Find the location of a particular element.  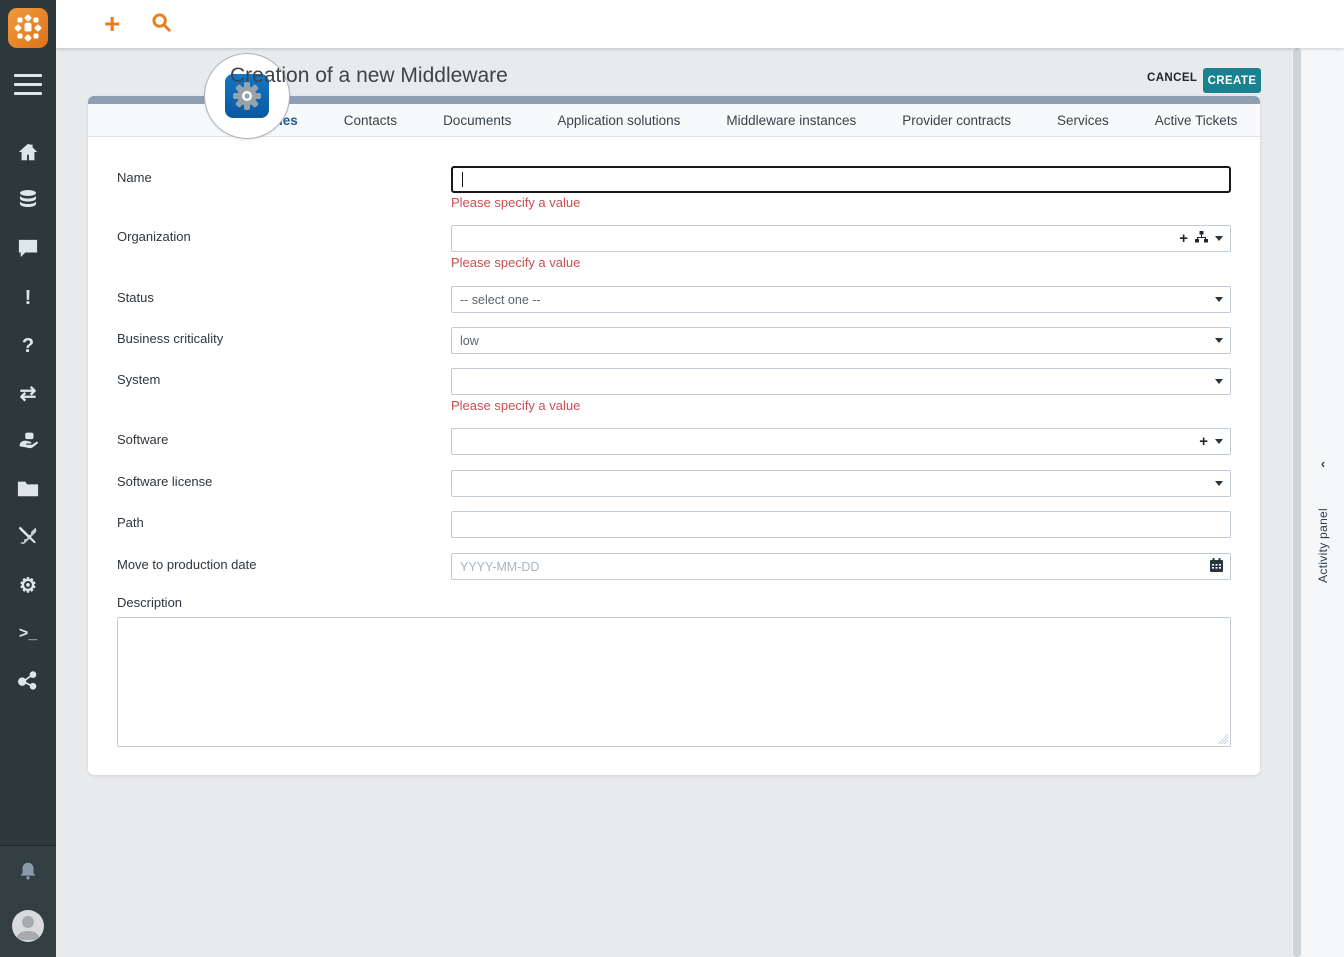

text-cursor is located at coordinates (462, 179).